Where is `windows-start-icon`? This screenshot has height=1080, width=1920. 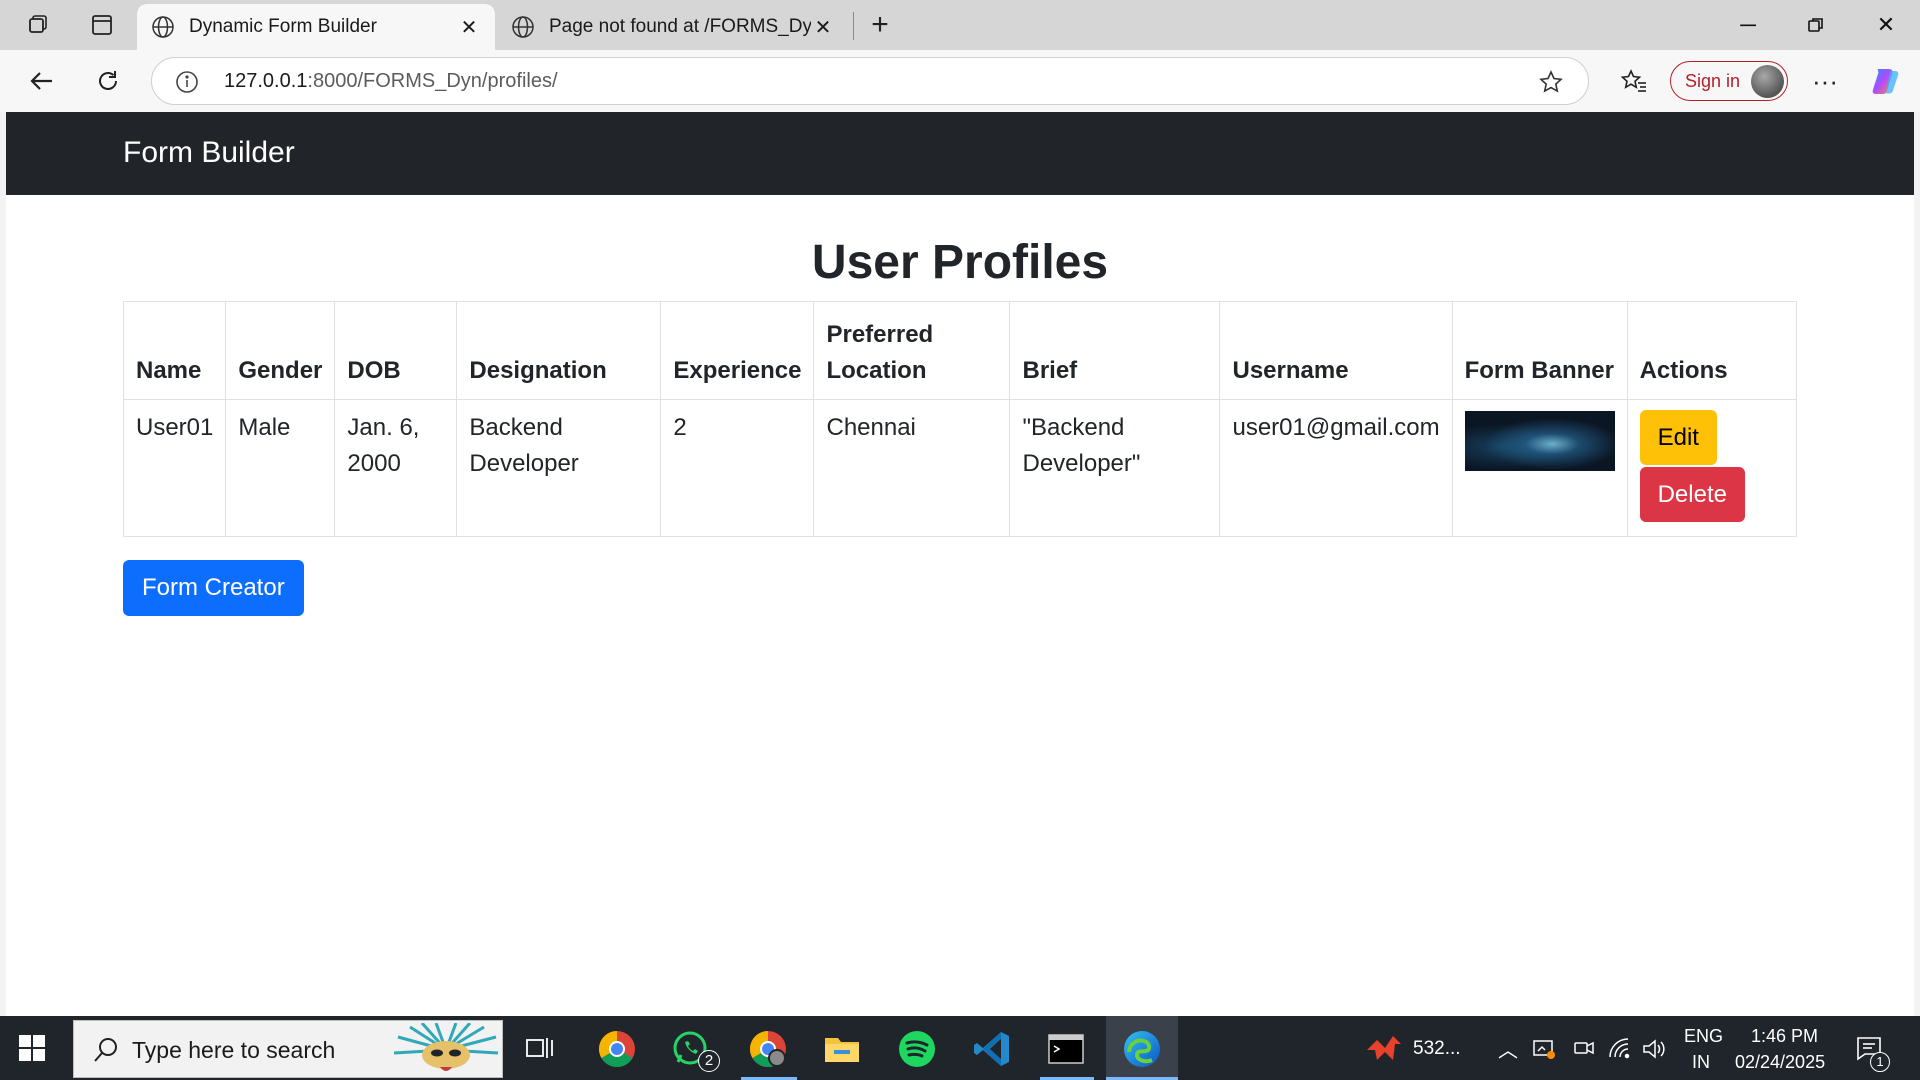
windows-start-icon is located at coordinates (32, 1048).